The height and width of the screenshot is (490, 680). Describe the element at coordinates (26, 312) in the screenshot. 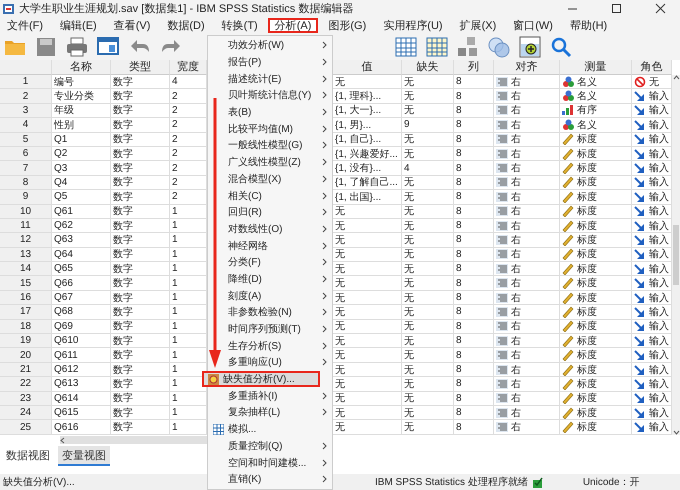

I see `row-number: 17` at that location.